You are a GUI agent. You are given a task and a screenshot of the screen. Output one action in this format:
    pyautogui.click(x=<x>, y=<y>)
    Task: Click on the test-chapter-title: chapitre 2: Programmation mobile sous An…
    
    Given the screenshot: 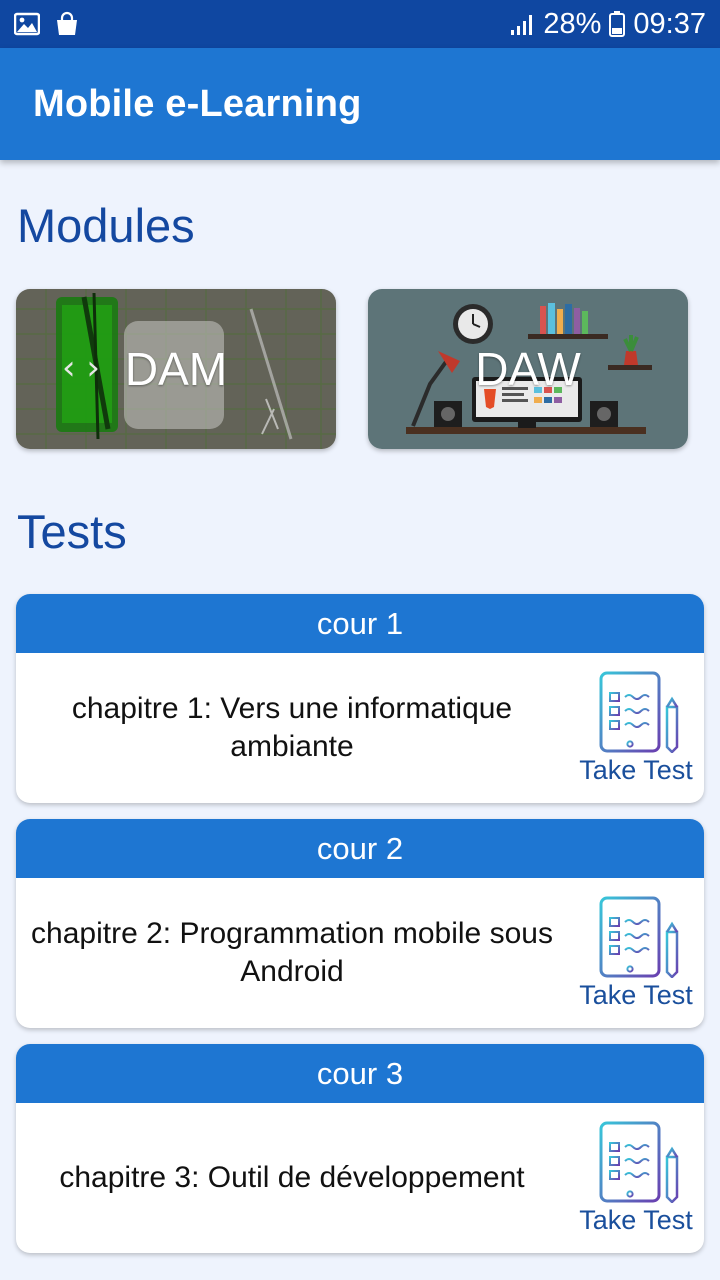 What is the action you would take?
    pyautogui.click(x=292, y=952)
    